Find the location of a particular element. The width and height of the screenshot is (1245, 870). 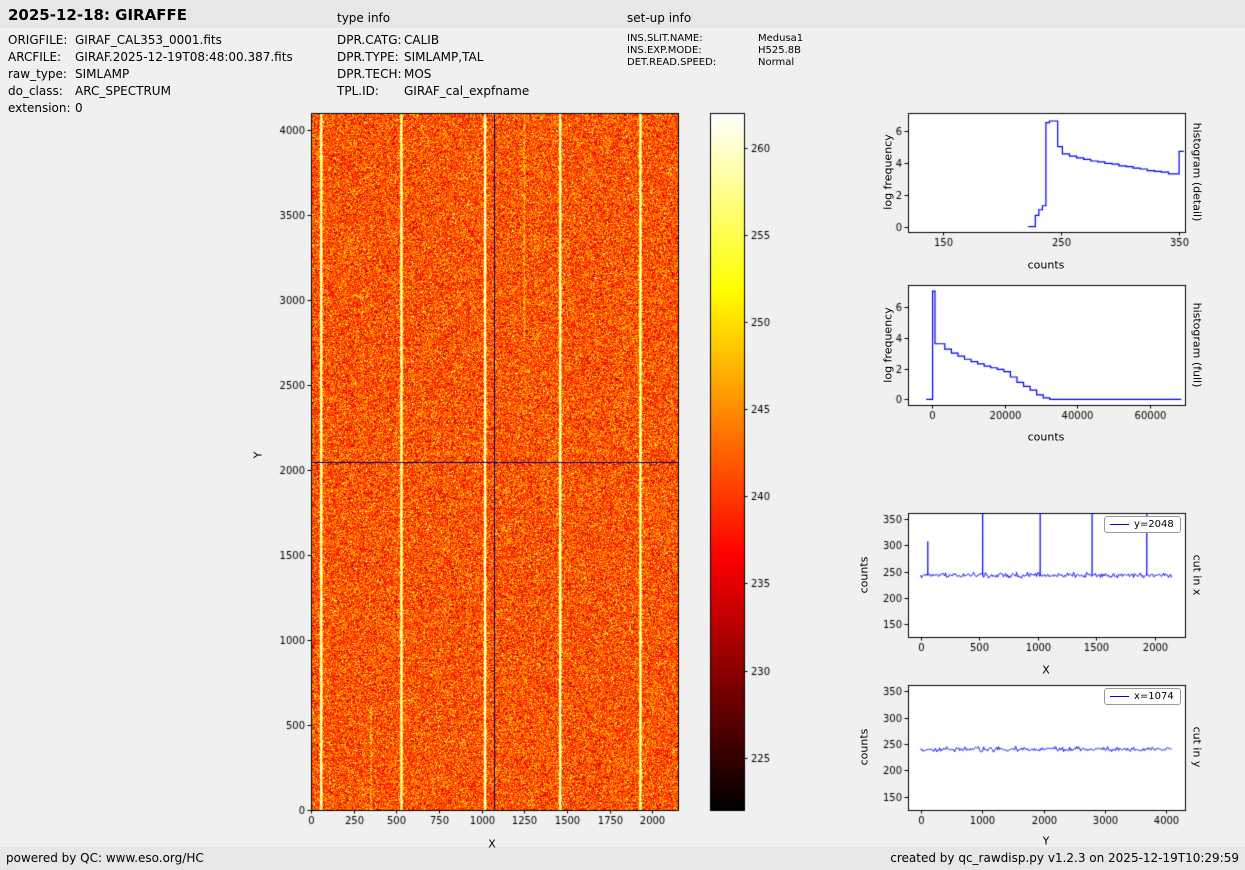

setup-info-value: Medusa1 is located at coordinates (781, 38).